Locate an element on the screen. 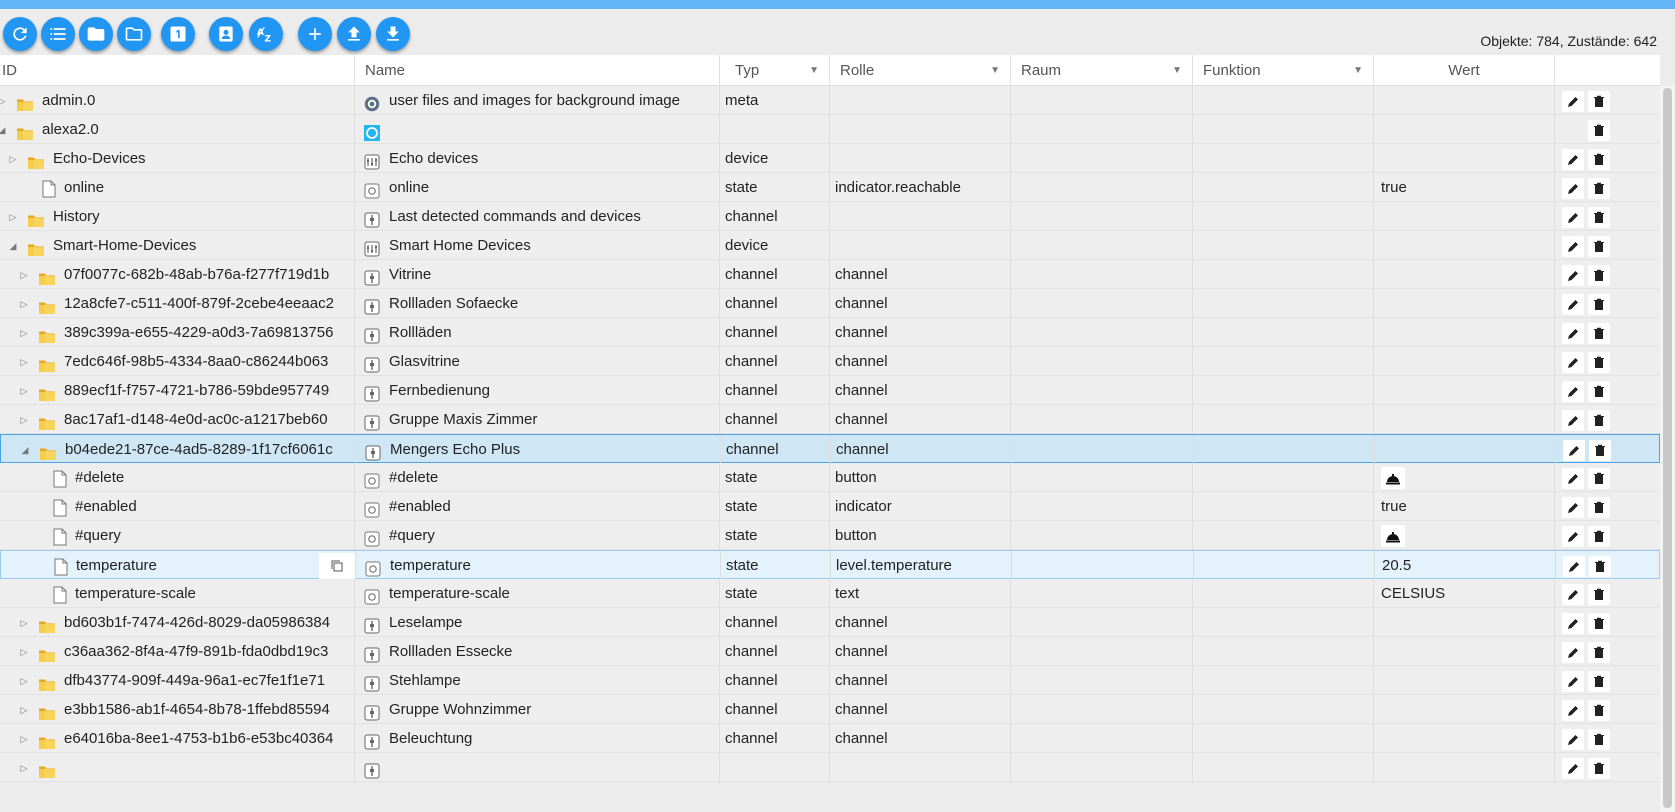 This screenshot has height=812, width=1675. room-view-button is located at coordinates (226, 34).